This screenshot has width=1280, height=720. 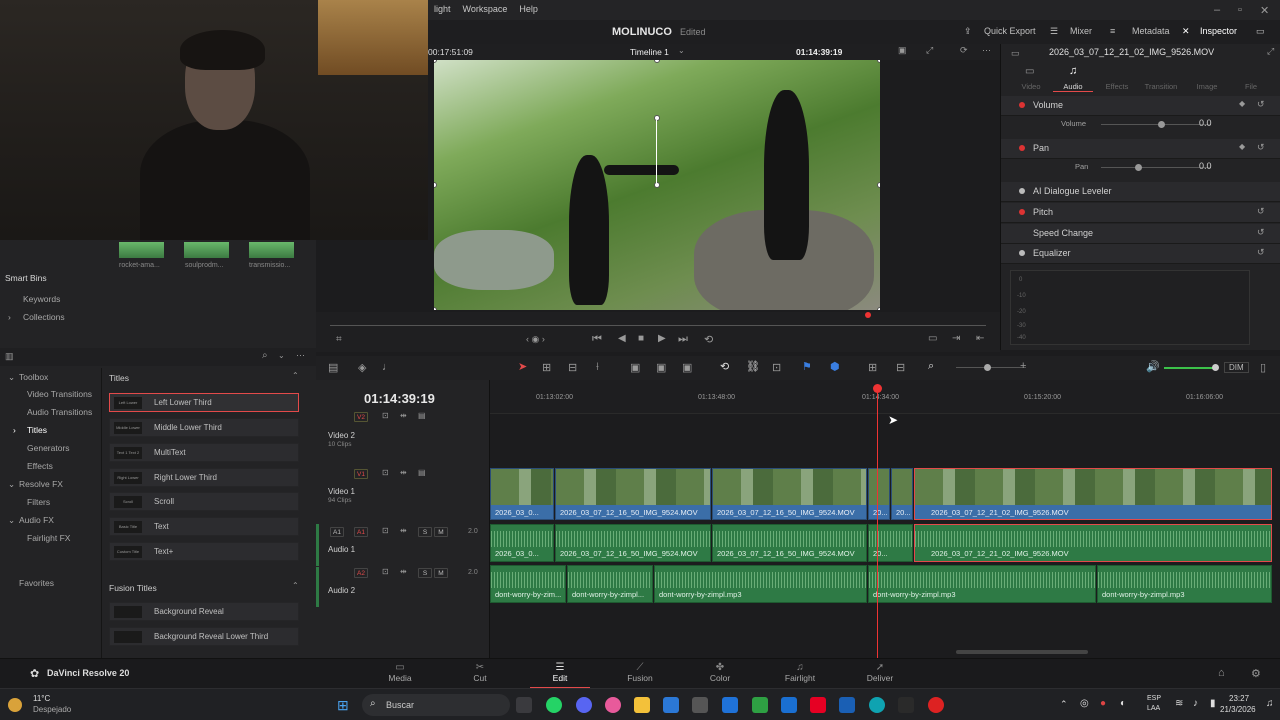 What do you see at coordinates (641, 338) in the screenshot?
I see `stop-icon: ■` at bounding box center [641, 338].